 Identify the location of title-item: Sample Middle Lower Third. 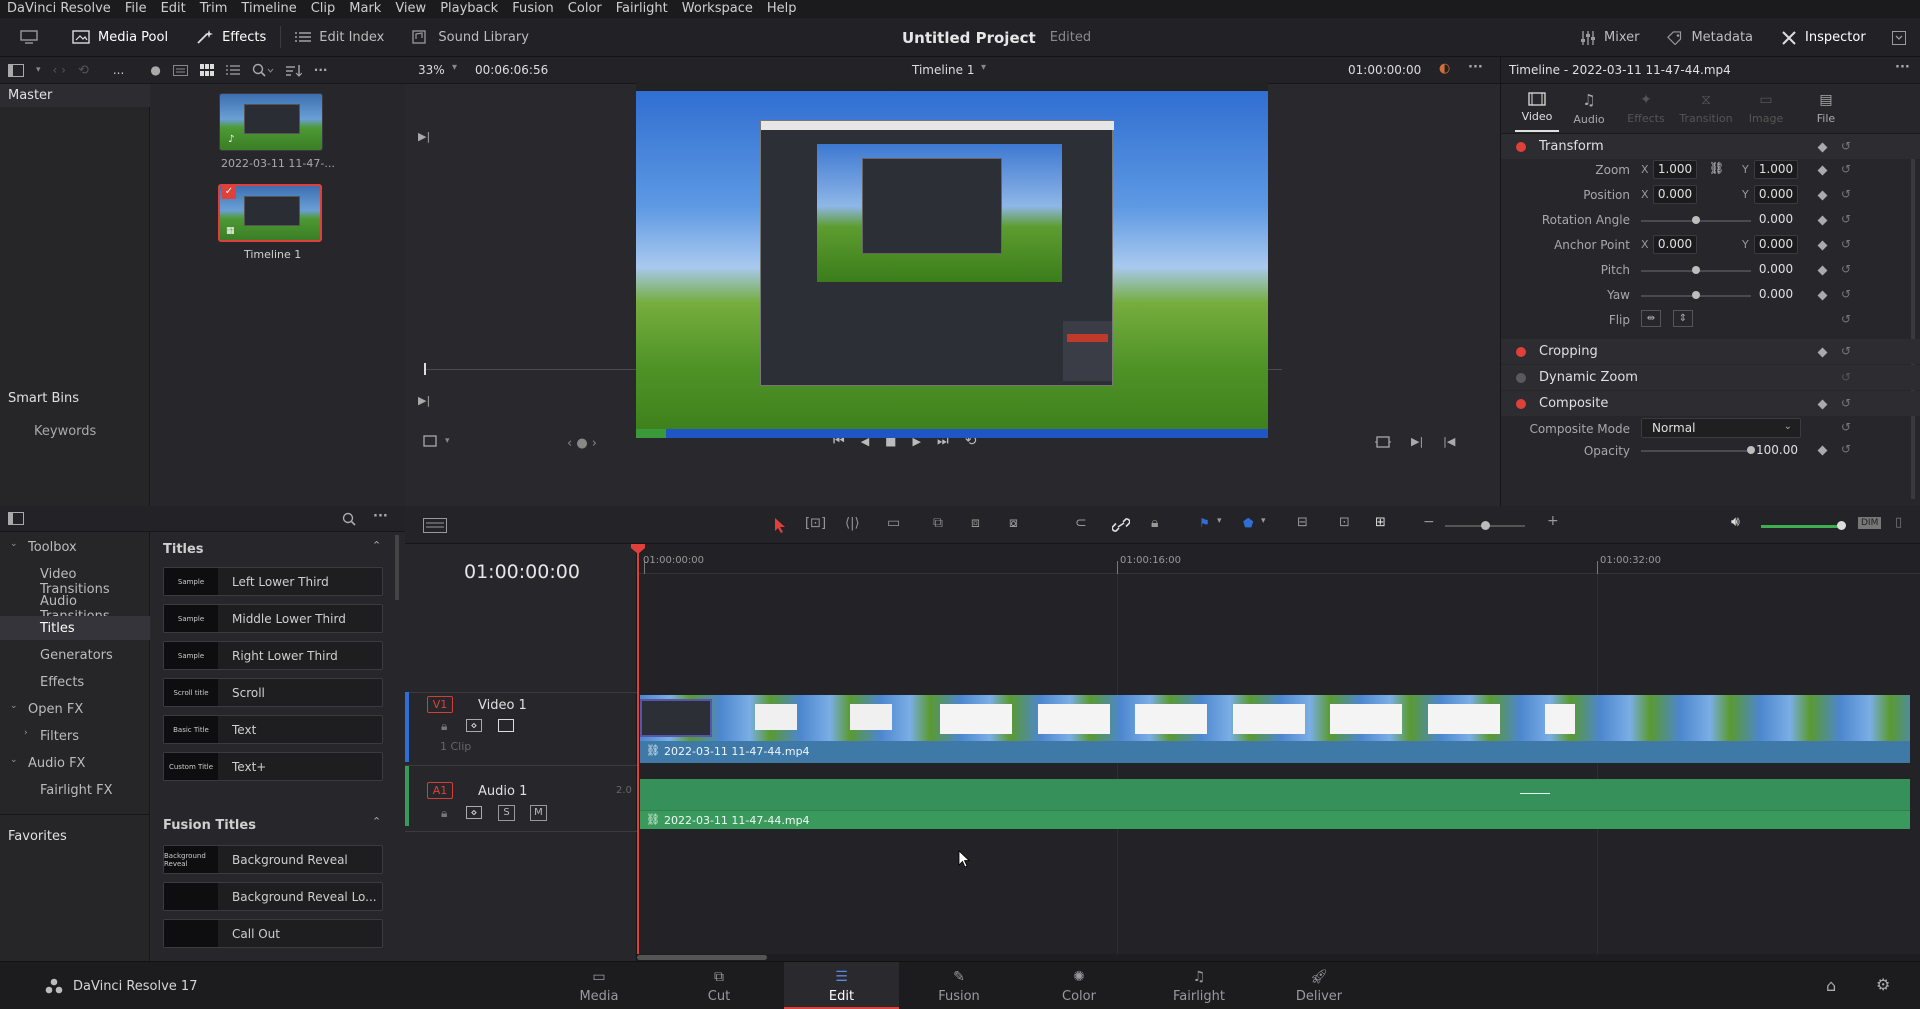
(273, 618).